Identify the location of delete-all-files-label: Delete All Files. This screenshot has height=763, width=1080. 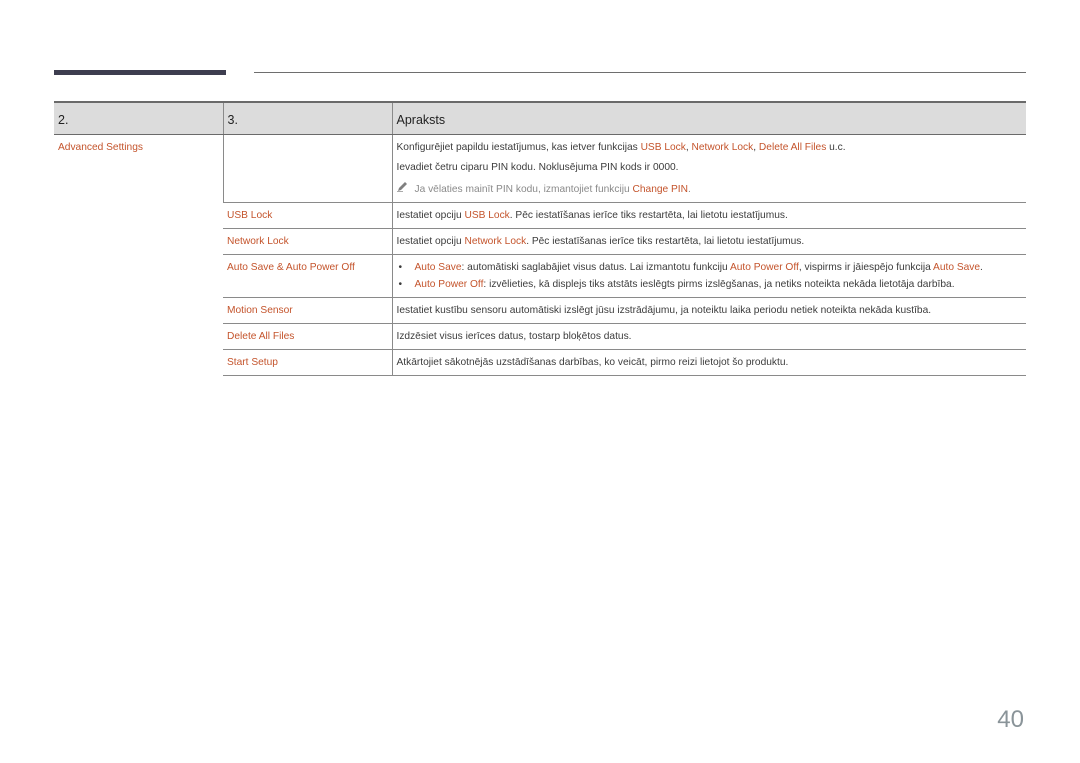
(307, 336).